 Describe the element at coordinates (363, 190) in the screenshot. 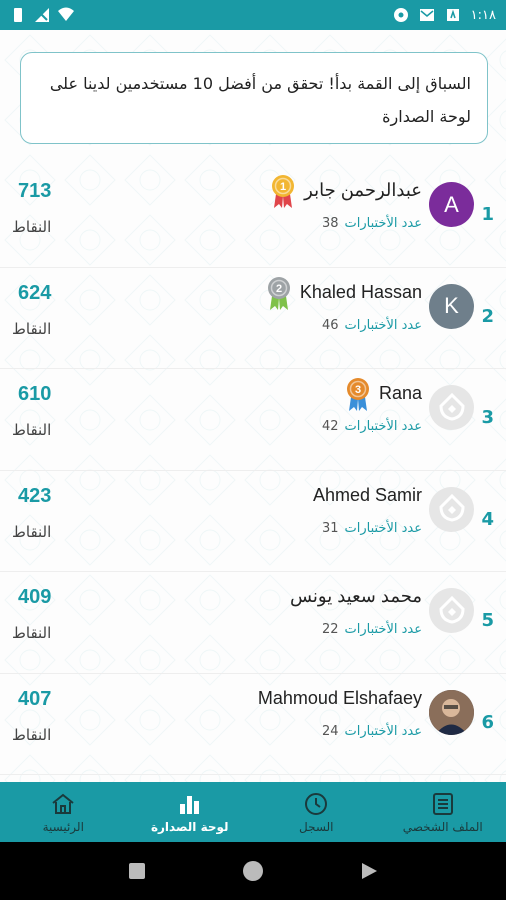

I see `user-name: عبدالرحمن جابر` at that location.